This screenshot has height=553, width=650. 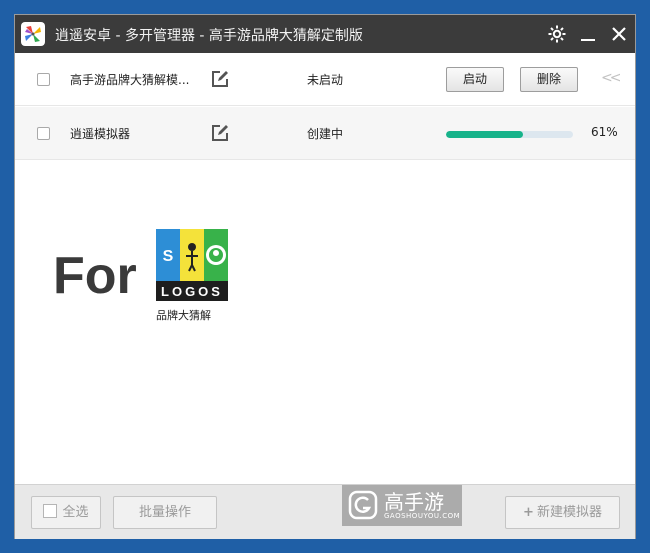 What do you see at coordinates (528, 512) in the screenshot?
I see `plus-icon: +` at bounding box center [528, 512].